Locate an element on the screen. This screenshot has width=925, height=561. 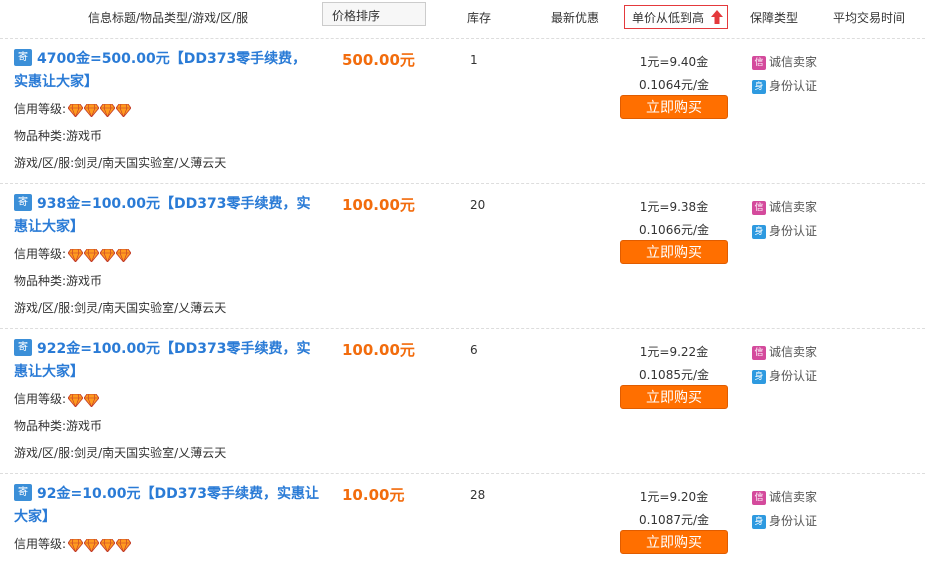
unit-price: 0.1085元/金 is located at coordinates (674, 375).